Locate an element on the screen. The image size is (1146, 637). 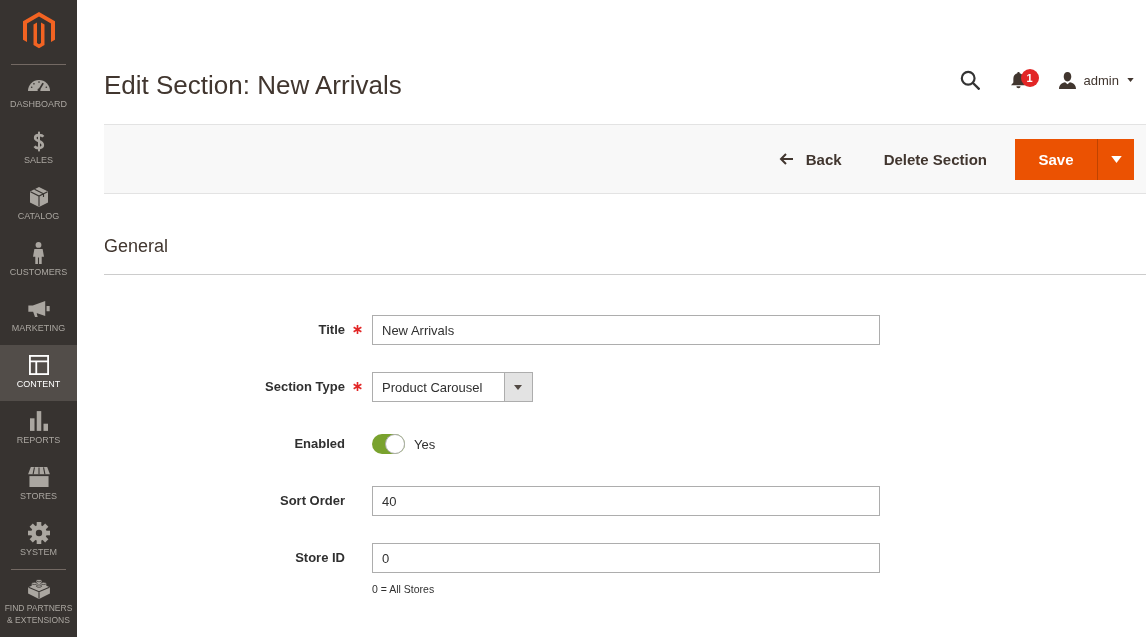
logo-icon is located at coordinates (38, 30).